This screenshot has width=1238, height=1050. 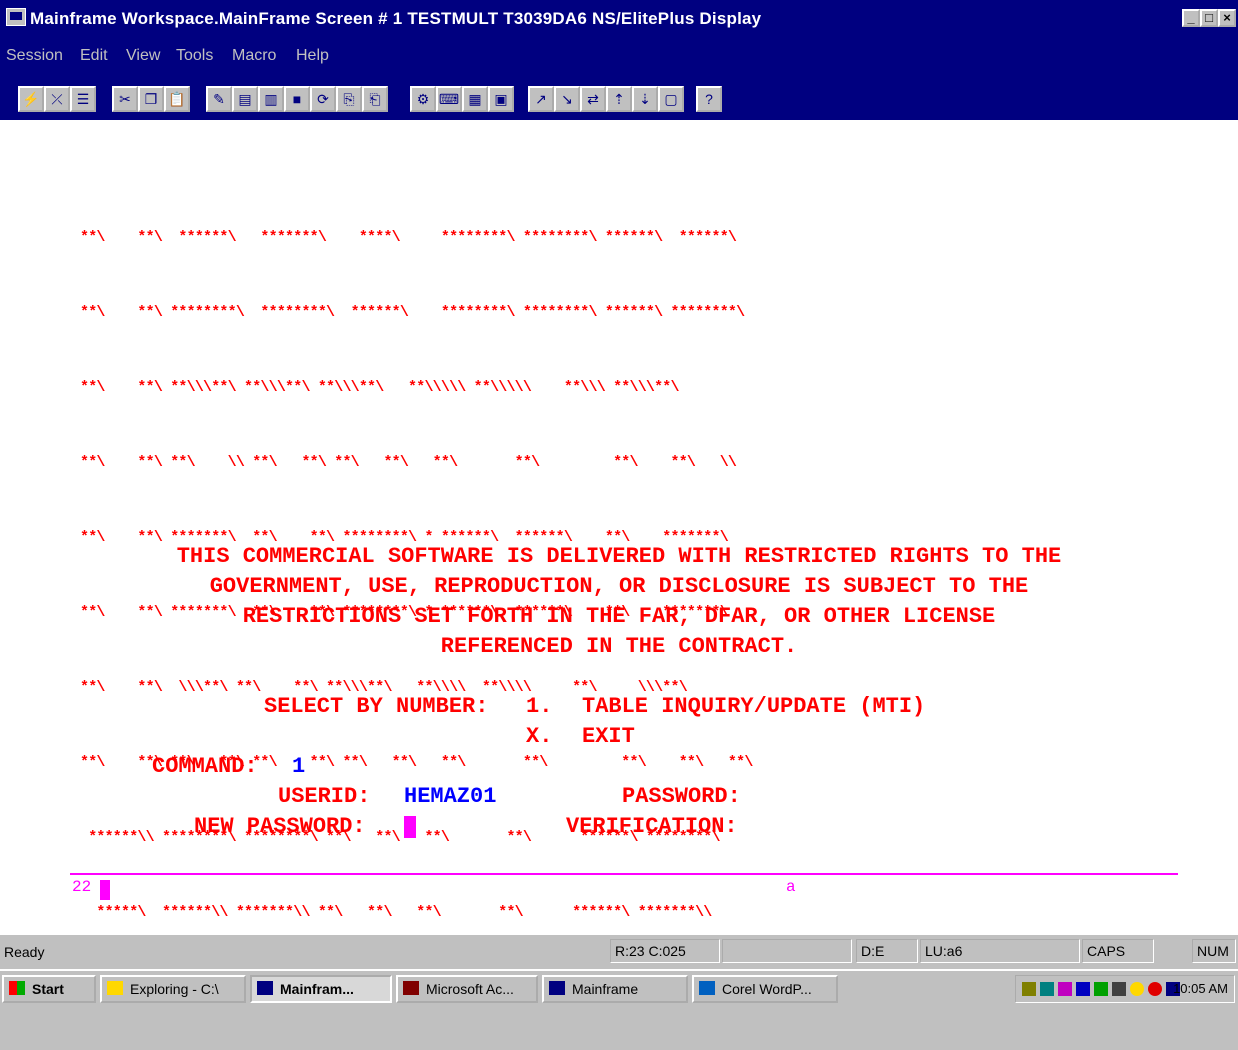 What do you see at coordinates (605, 989) in the screenshot?
I see `task-label: Mainframe` at bounding box center [605, 989].